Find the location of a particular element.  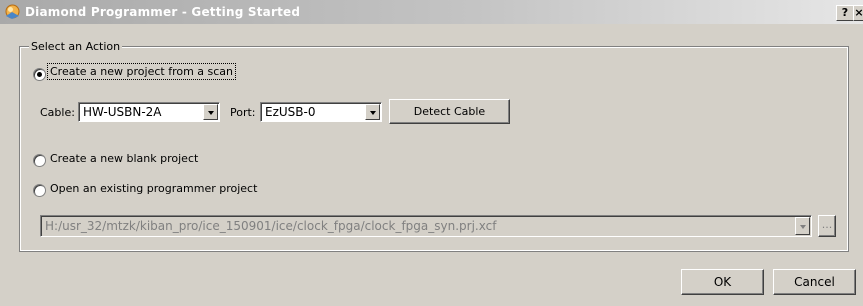

port-select: EzUSB-0 is located at coordinates (321, 112).